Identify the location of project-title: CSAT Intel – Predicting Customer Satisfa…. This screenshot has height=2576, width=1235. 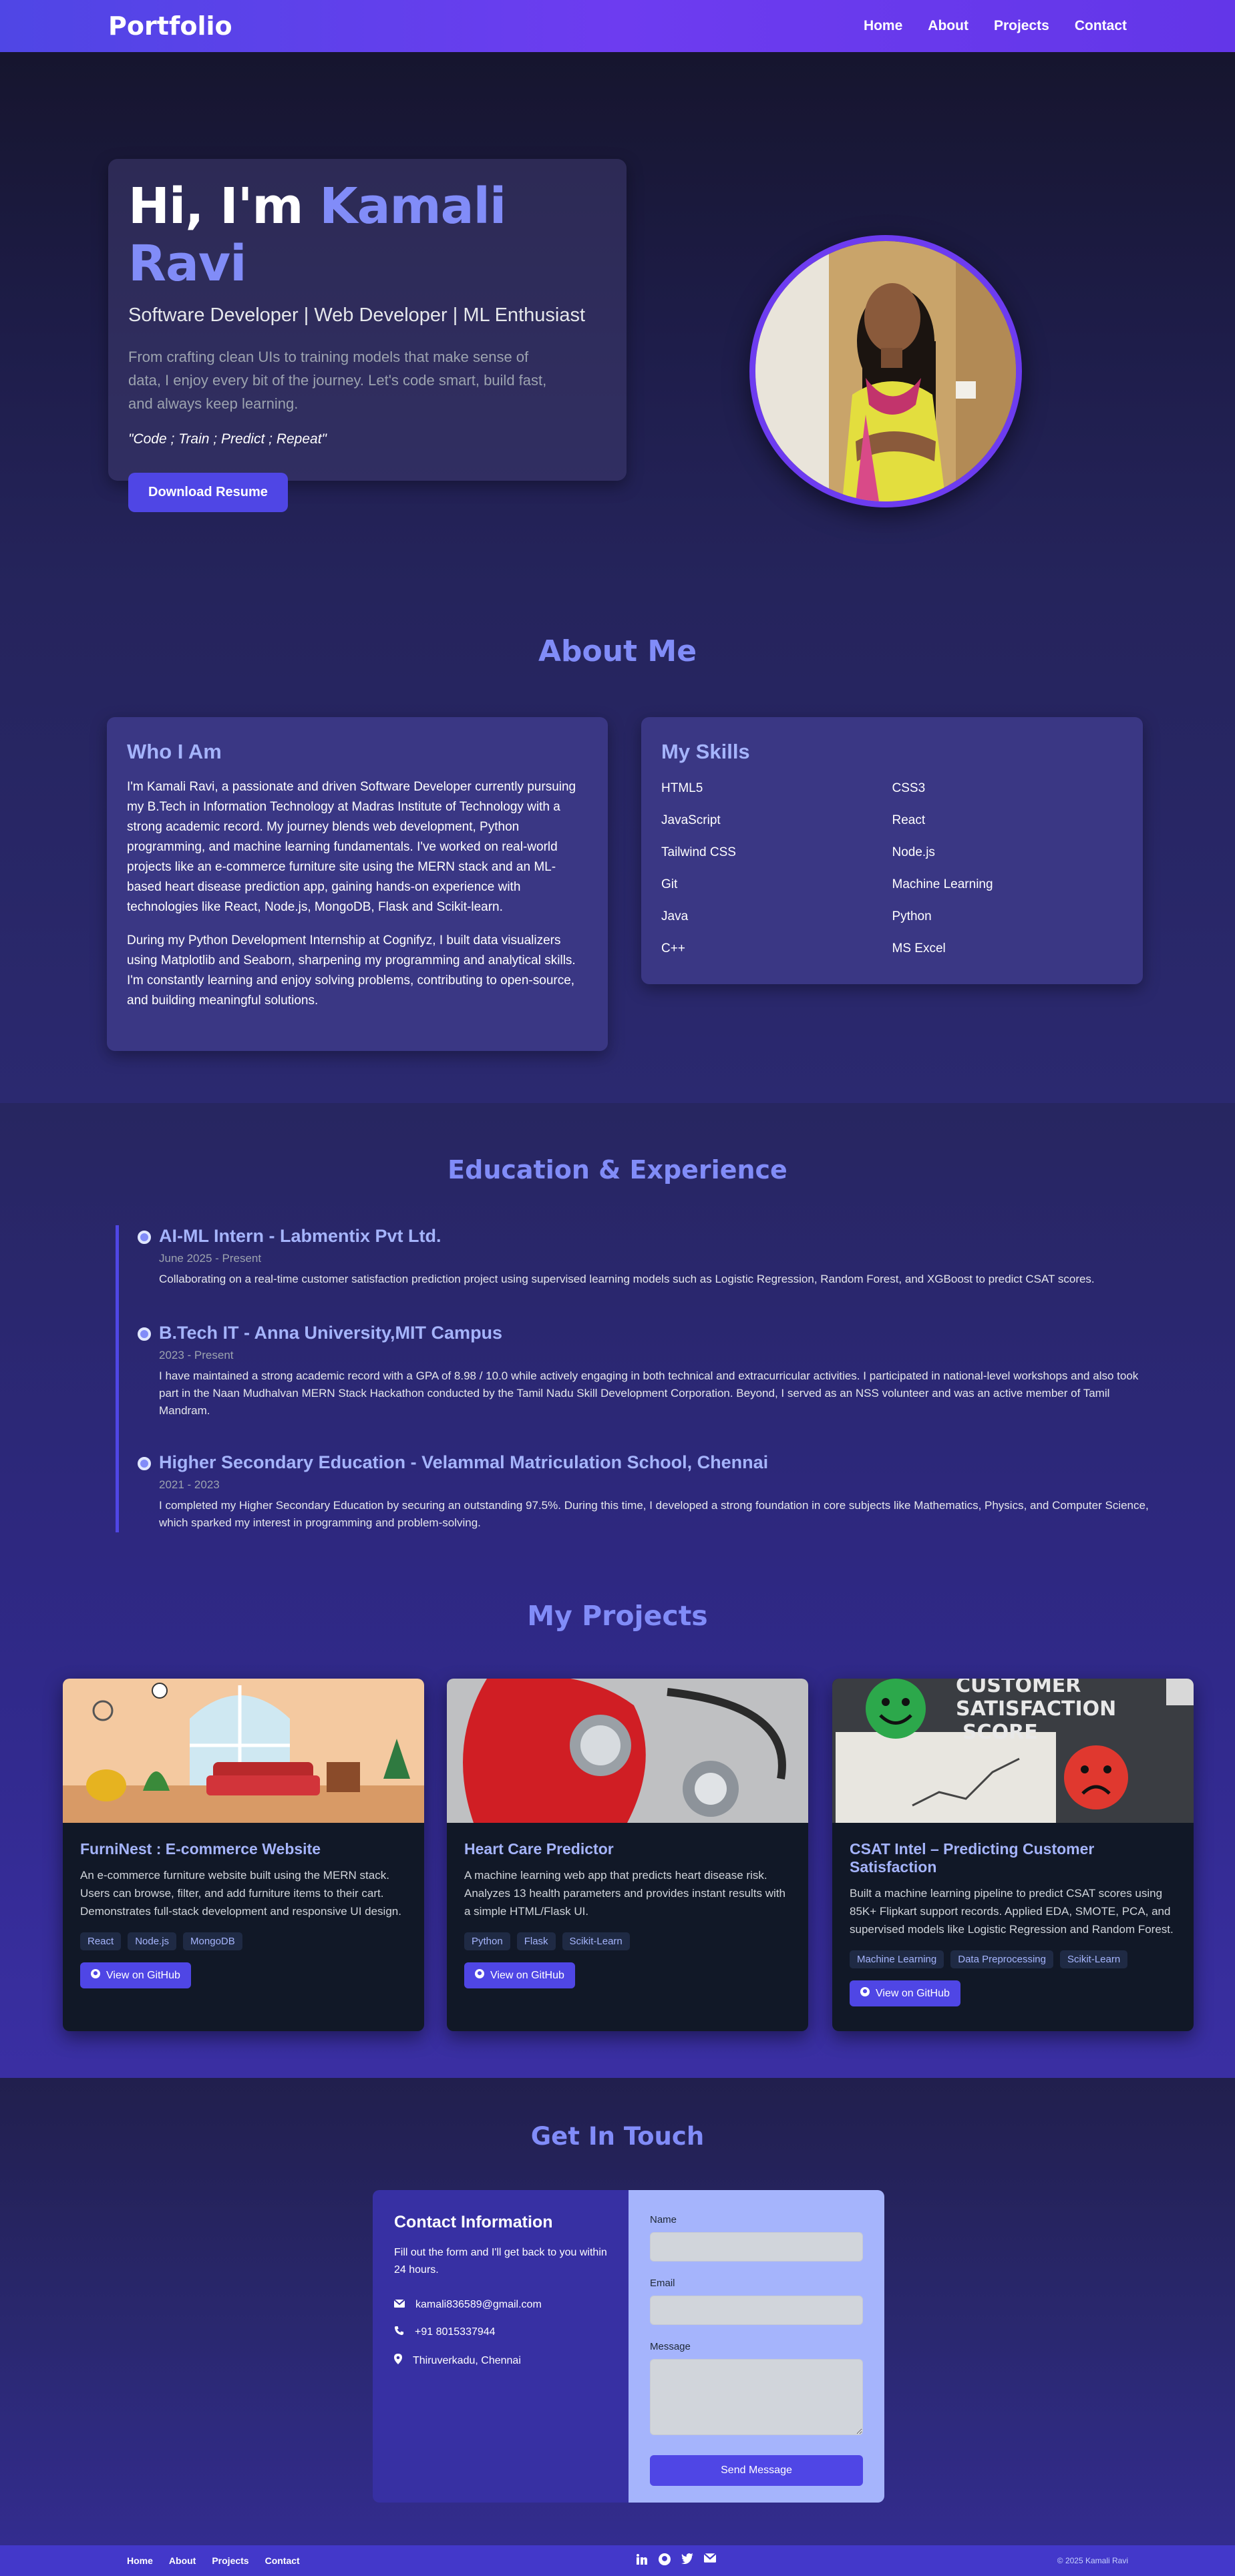
(972, 1858).